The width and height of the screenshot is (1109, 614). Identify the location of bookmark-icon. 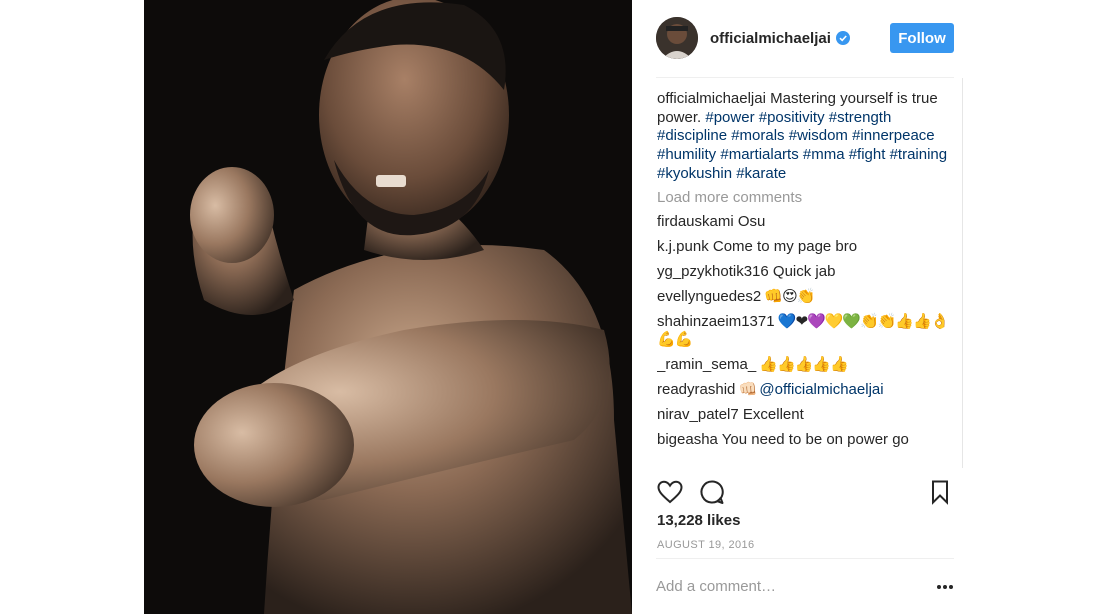
(940, 492).